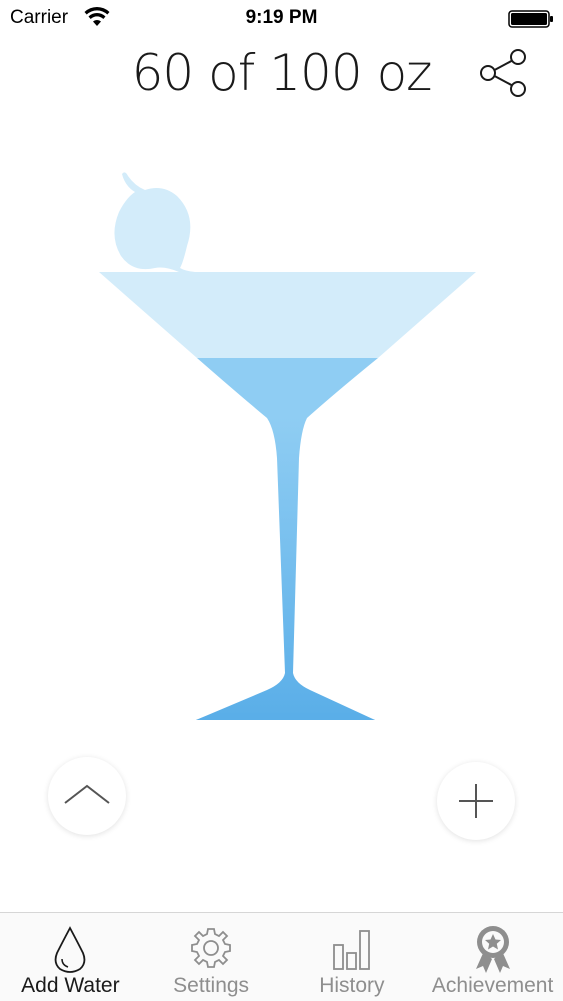  I want to click on share-button, so click(504, 73).